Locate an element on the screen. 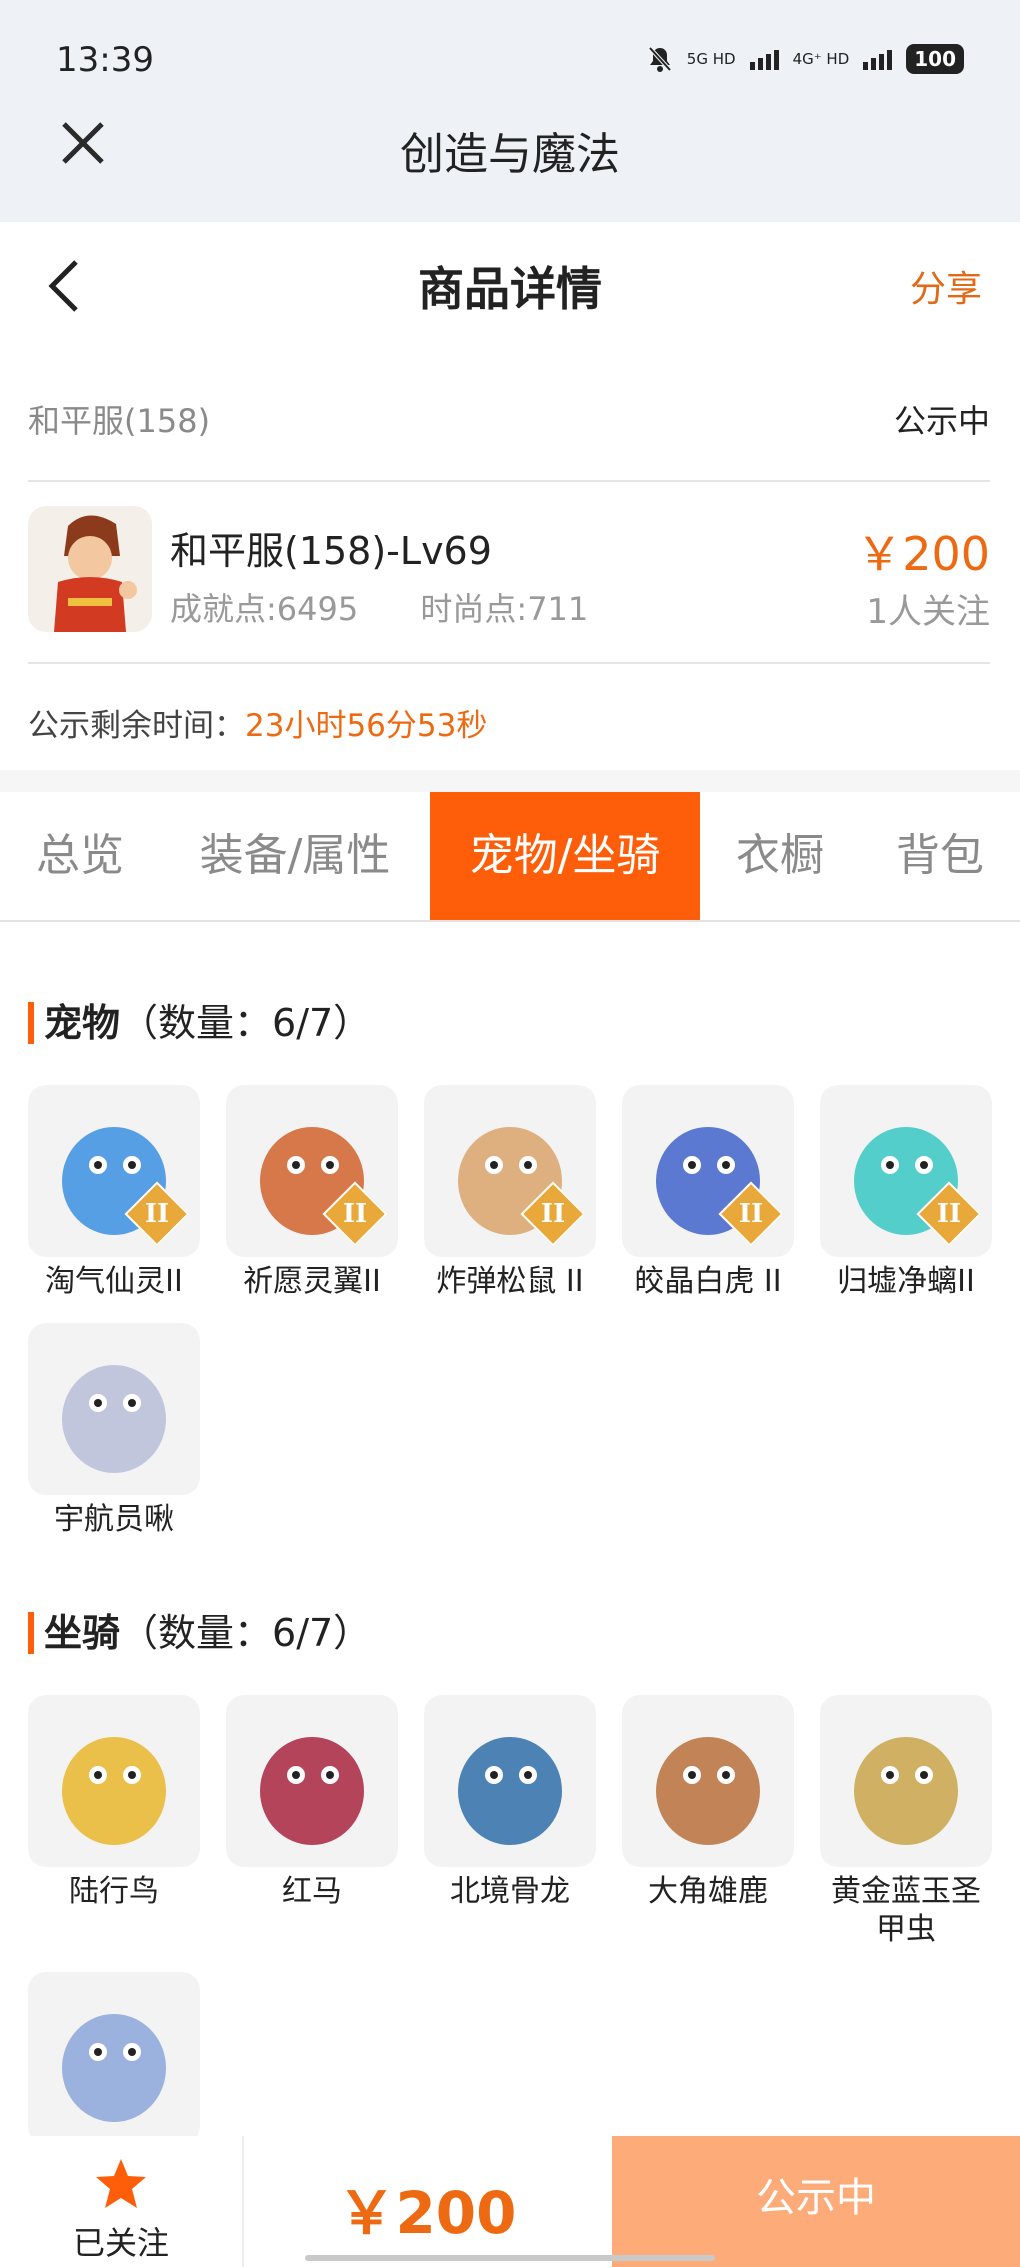 The height and width of the screenshot is (2267, 1020). mount-item: 红马 is located at coordinates (312, 1803).